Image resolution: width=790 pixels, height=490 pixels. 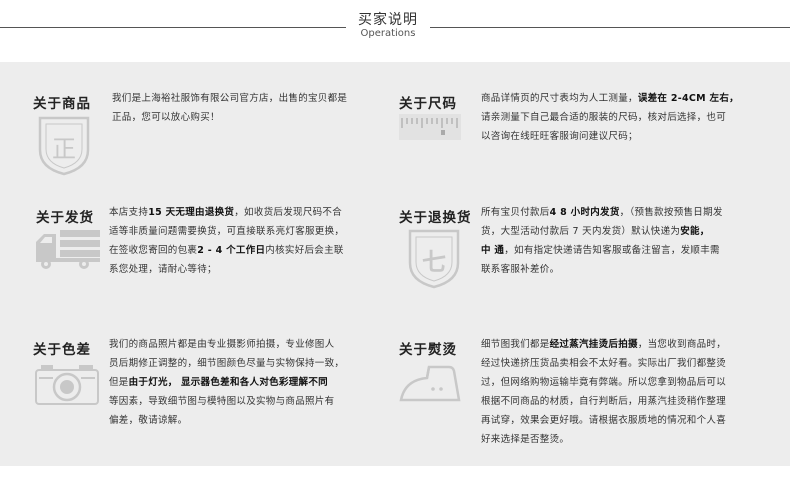 What do you see at coordinates (604, 401) in the screenshot?
I see `desc-text: 根据不同商品的材质，自行判断后，用蒸汽挂烫稍作整理` at bounding box center [604, 401].